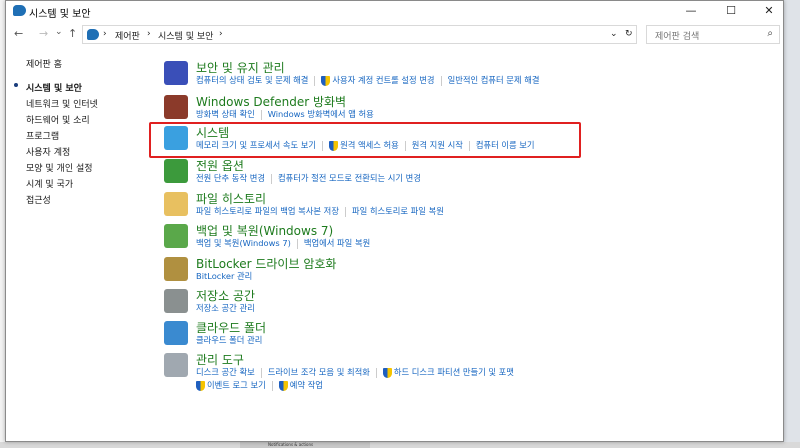 The height and width of the screenshot is (448, 800). I want to click on recent-locations-button: ⌄, so click(59, 32).